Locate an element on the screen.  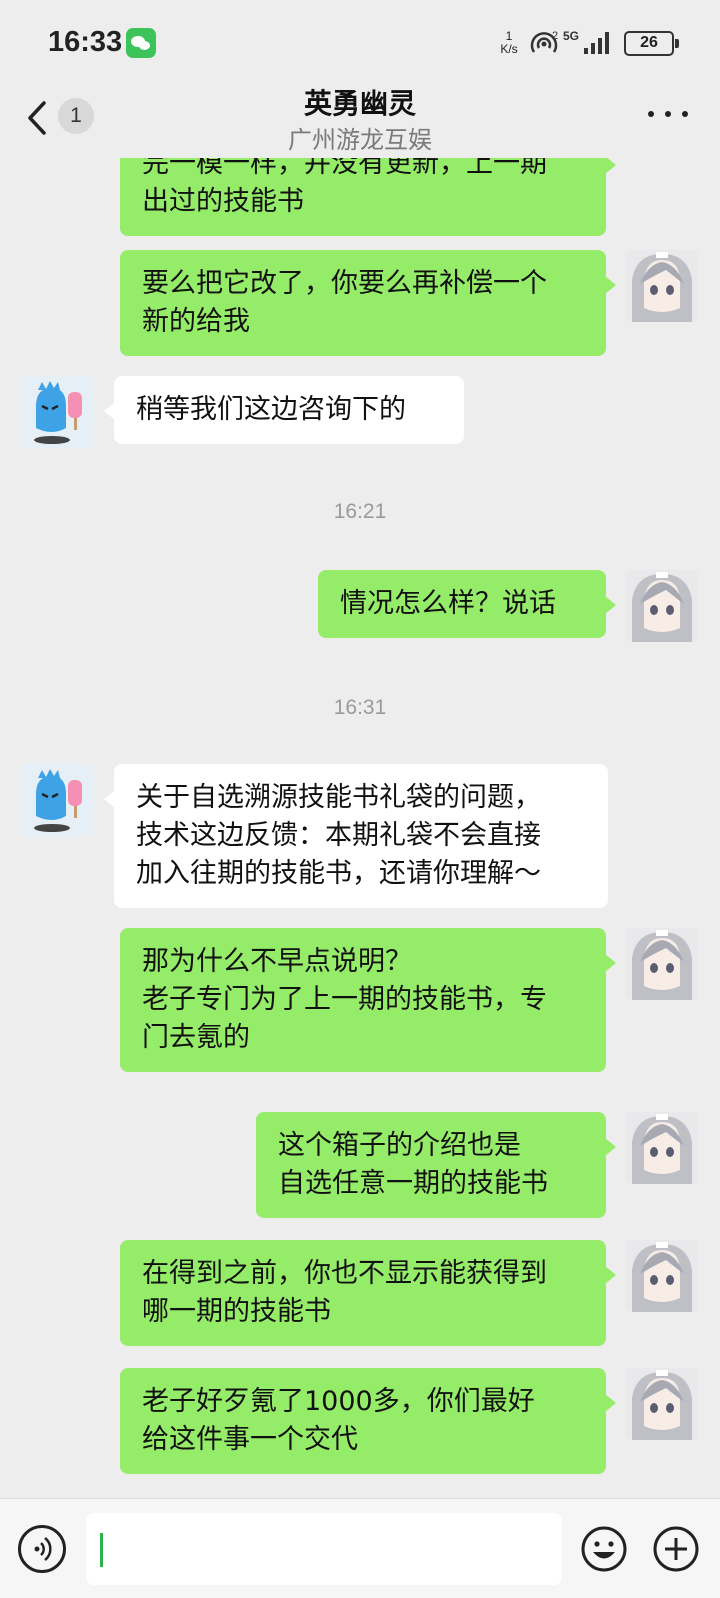
text-caret is located at coordinates (101, 1550).